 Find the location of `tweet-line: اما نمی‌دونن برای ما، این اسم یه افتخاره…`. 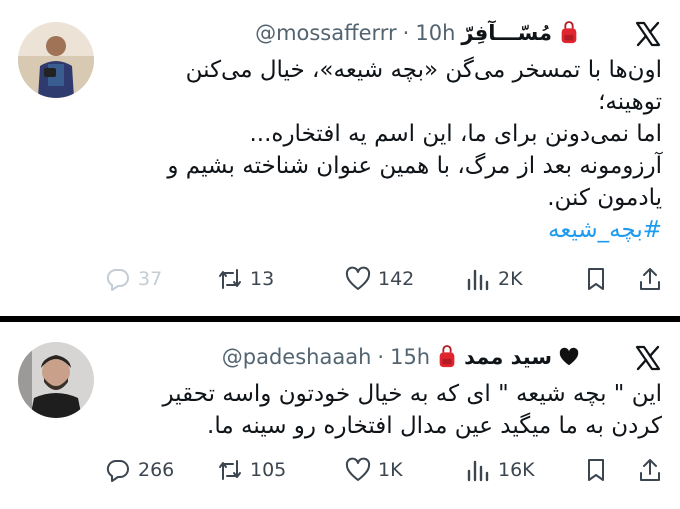

tweet-line: اما نمی‌دونن برای ما، این اسم یه افتخاره… is located at coordinates (455, 134).